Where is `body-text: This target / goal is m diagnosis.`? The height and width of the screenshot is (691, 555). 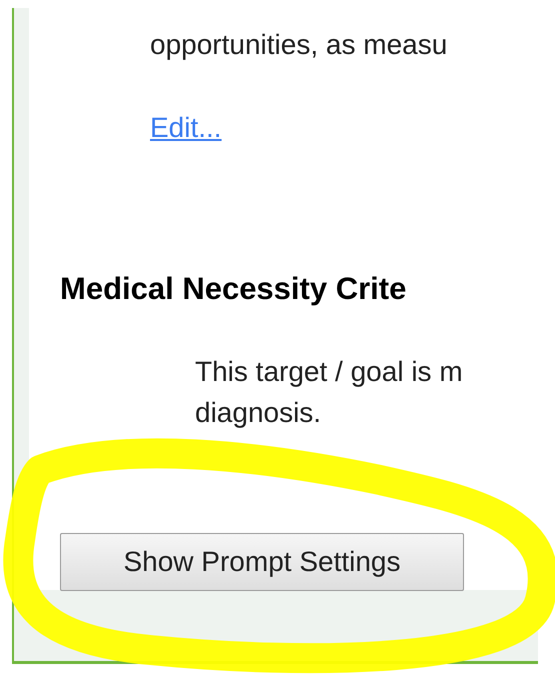
body-text: This target / goal is m diagnosis. is located at coordinates (329, 392).